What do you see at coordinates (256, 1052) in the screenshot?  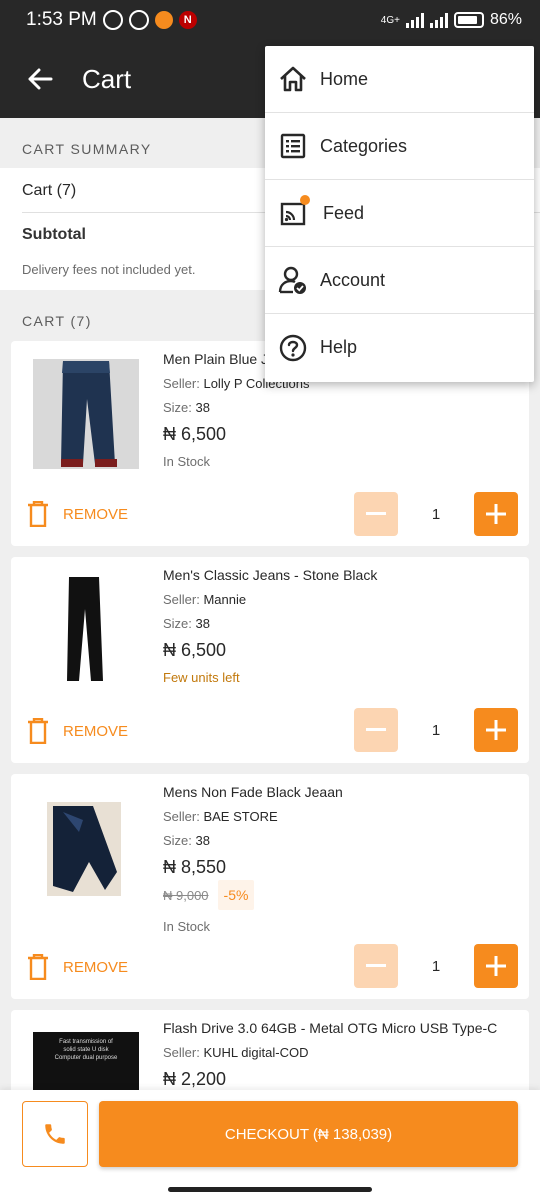 I see `seller-name: KUHL digital-COD` at bounding box center [256, 1052].